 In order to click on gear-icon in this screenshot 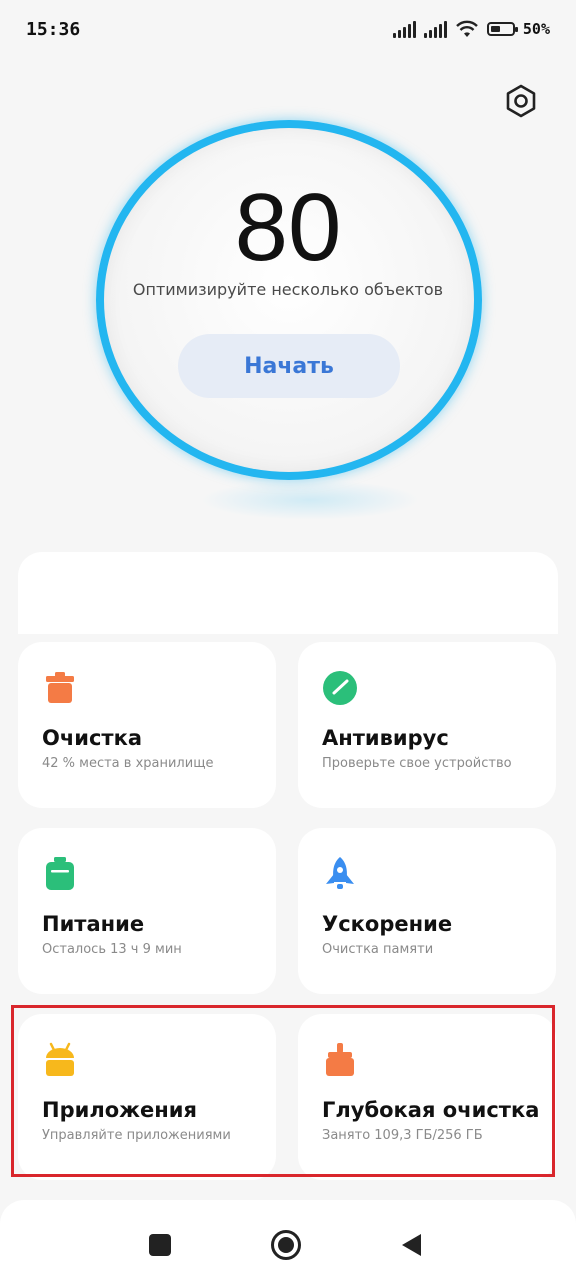, I will do `click(521, 101)`.